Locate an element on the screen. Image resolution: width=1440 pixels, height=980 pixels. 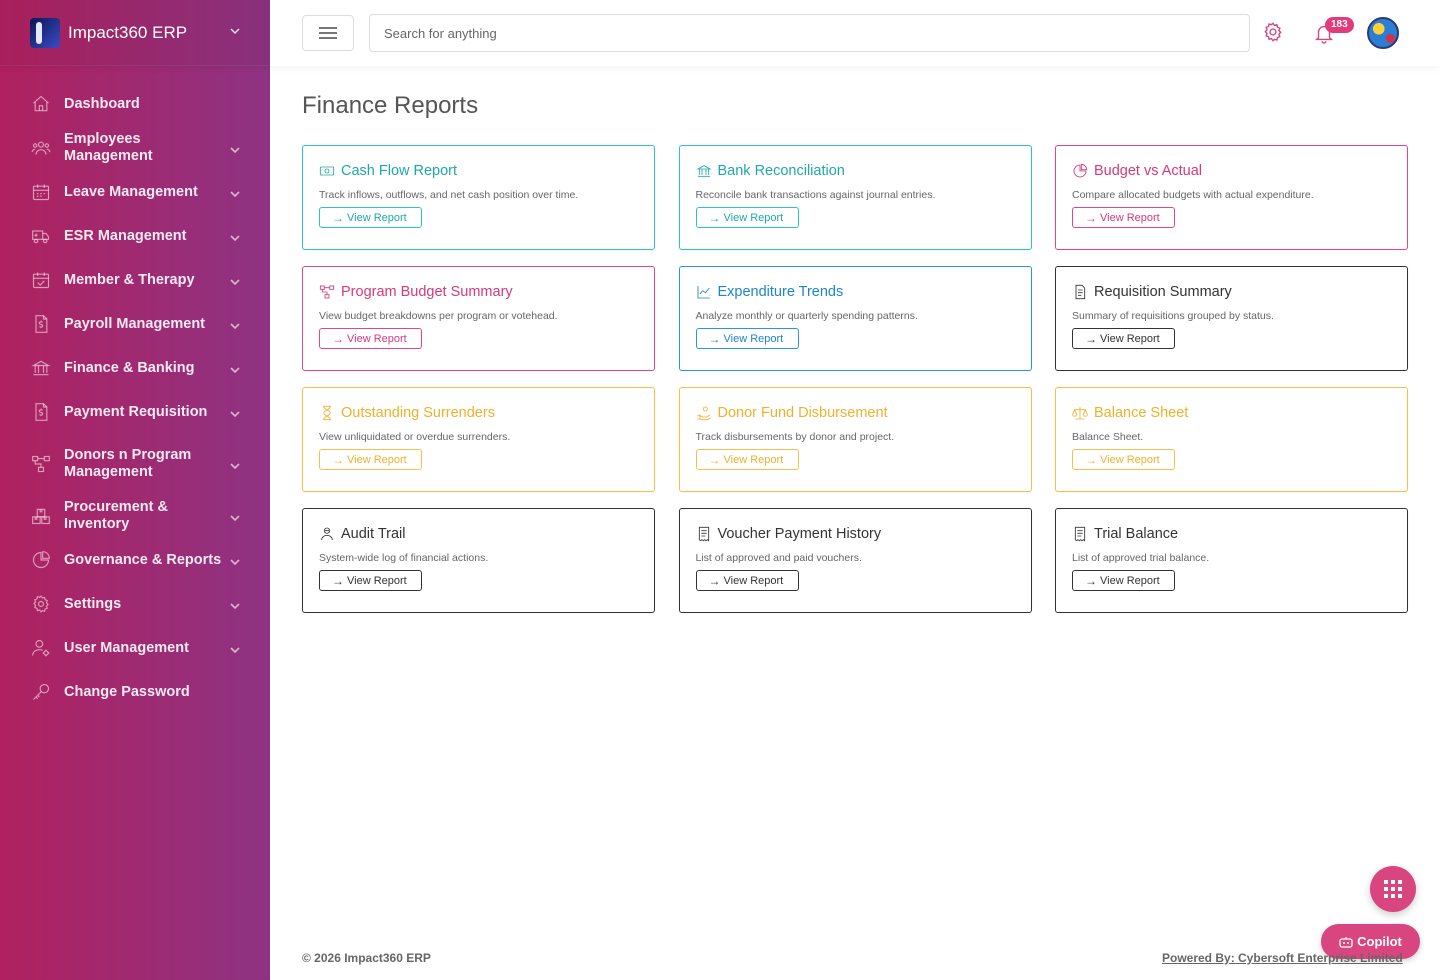
report-card-title: Expenditure Trends is located at coordinates (855, 292).